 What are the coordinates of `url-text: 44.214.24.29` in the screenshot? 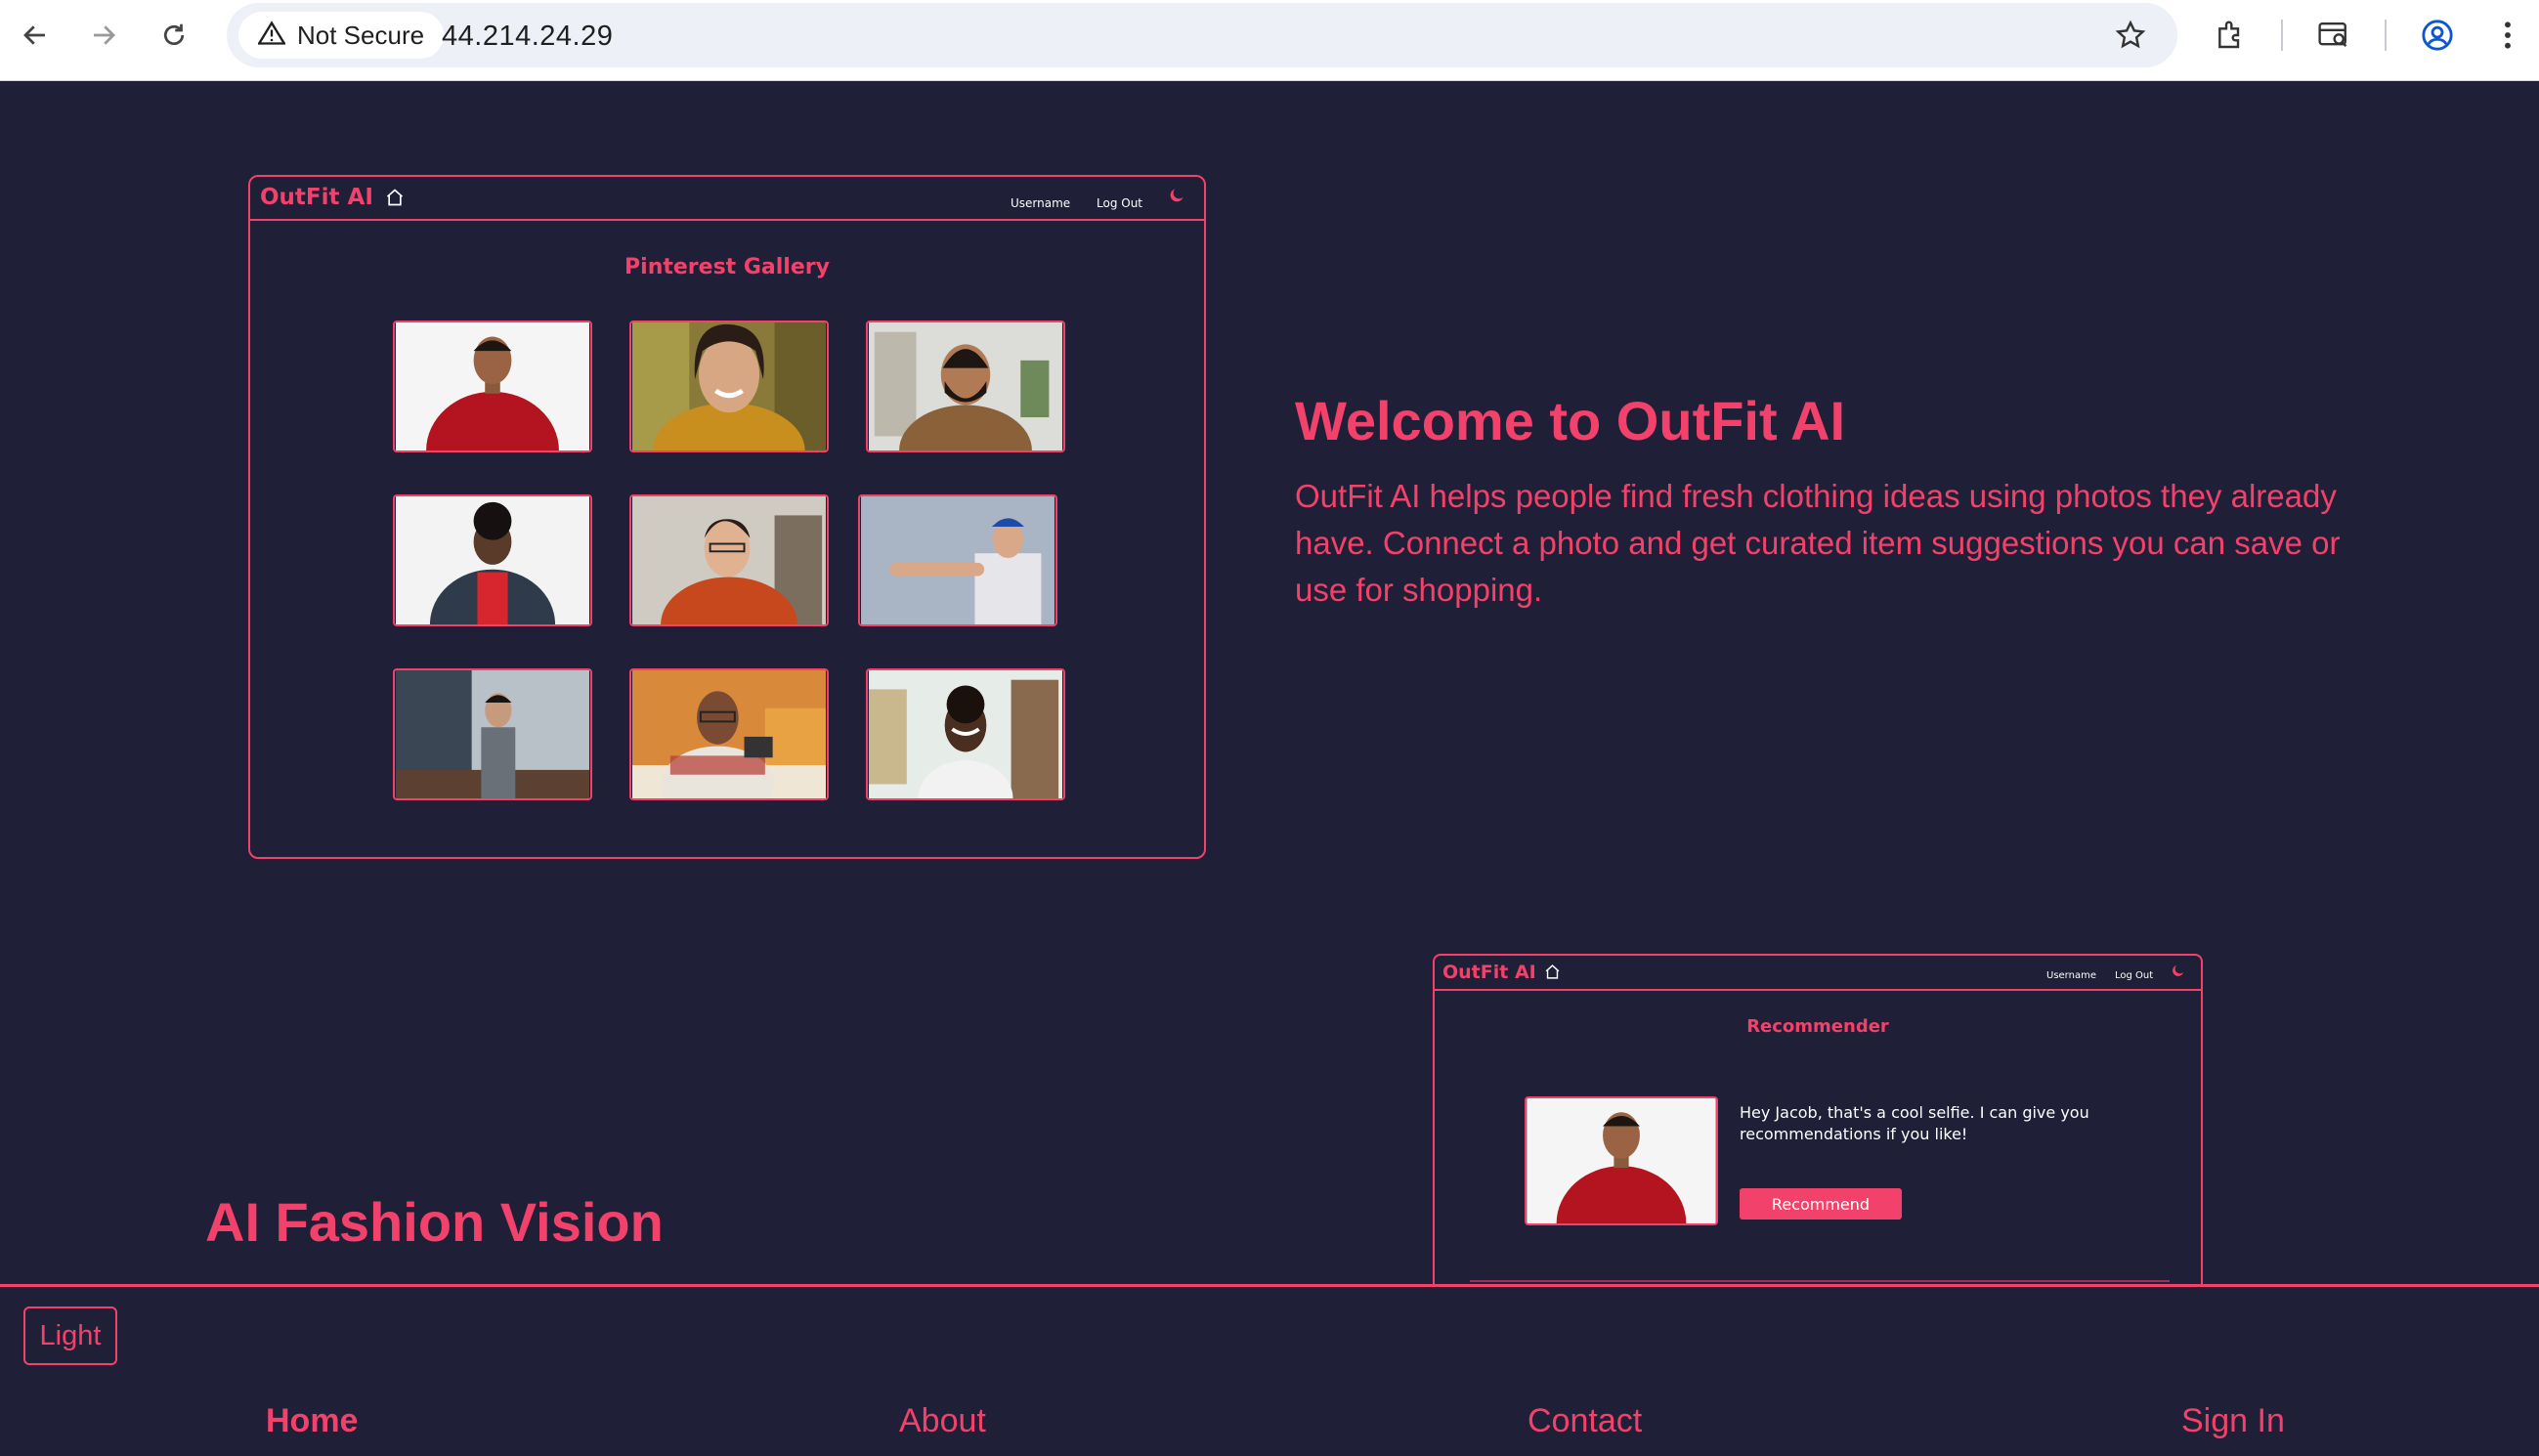 It's located at (527, 37).